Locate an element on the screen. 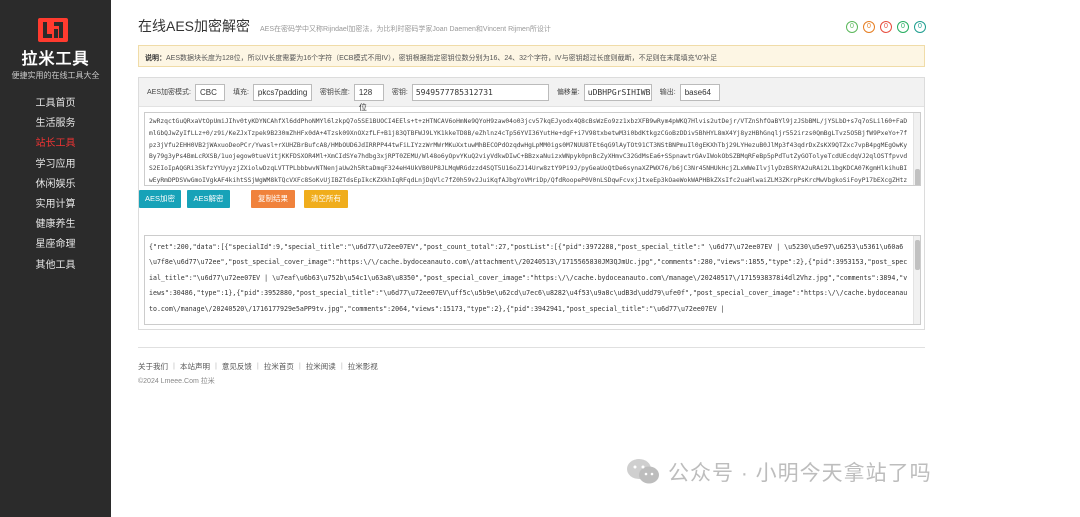 Image resolution: width=1080 pixels, height=517 pixels. padding-label: 填充: is located at coordinates (240, 92).